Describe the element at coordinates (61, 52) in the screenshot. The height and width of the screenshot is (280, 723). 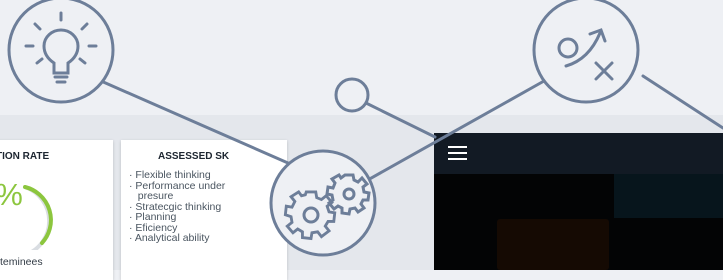
I see `lightbulb-icon` at that location.